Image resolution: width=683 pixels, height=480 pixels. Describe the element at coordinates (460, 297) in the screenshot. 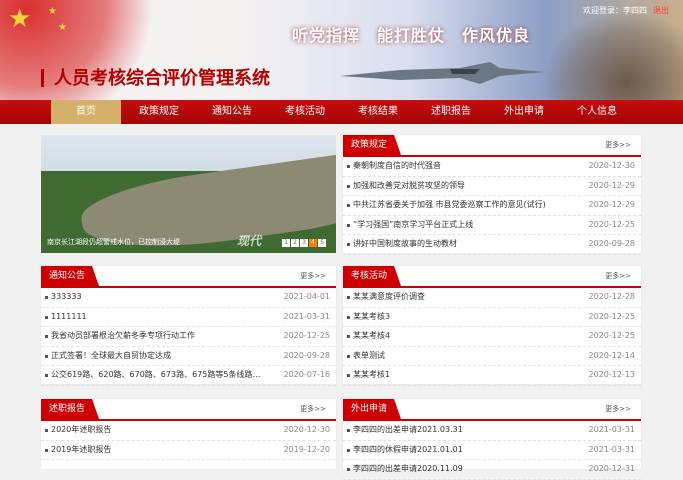

I see `list-item-link: 某某满意度评价调查` at that location.